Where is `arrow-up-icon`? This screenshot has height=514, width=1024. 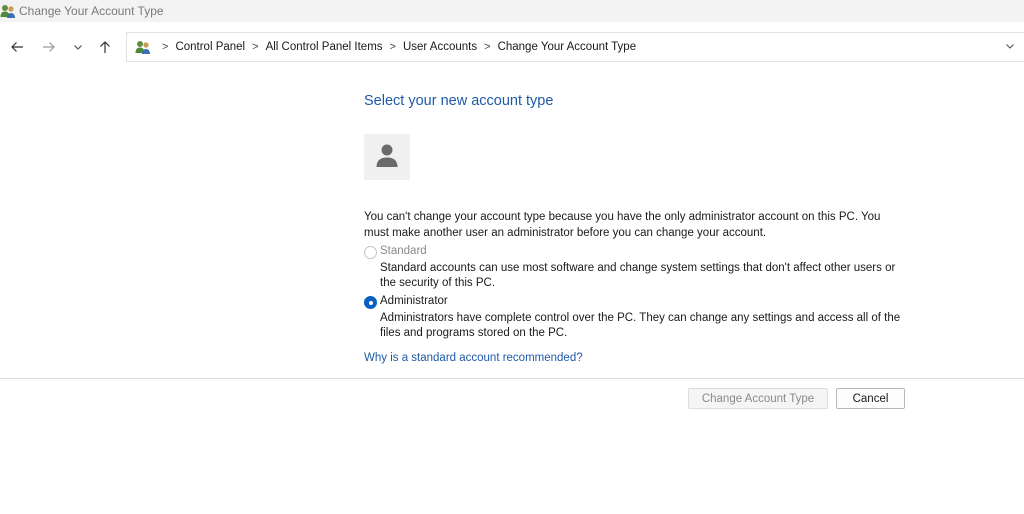 arrow-up-icon is located at coordinates (105, 47).